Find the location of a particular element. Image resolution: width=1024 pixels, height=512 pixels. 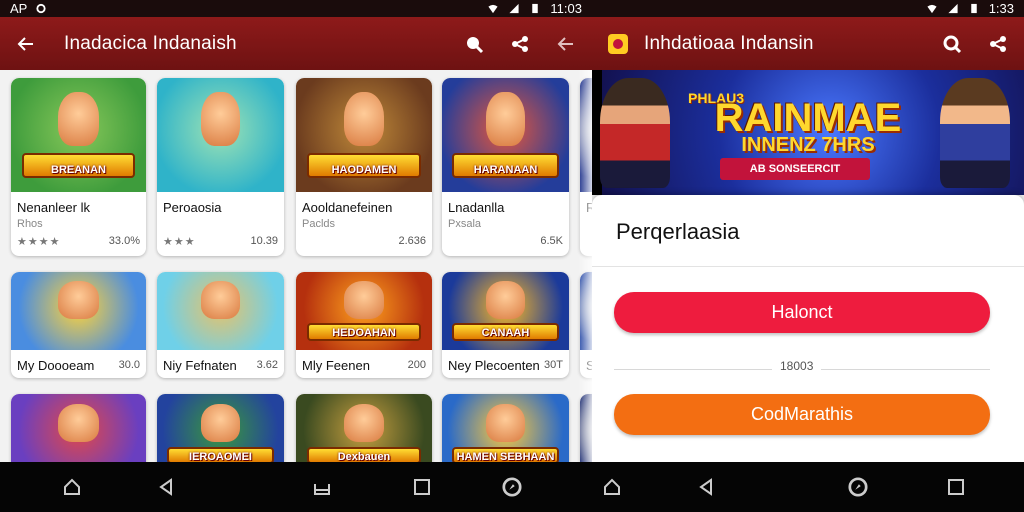

rating-stars: ★★★ is located at coordinates (179, 242).